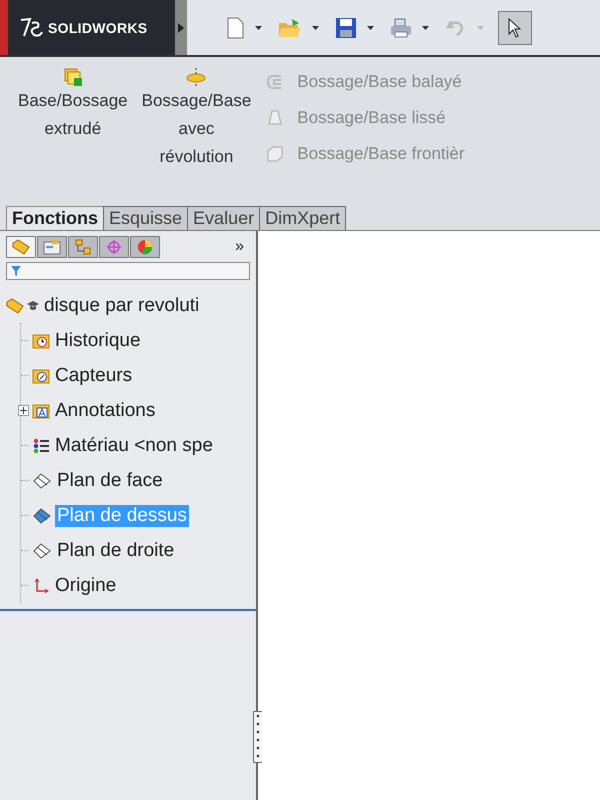 This screenshot has height=800, width=600. Describe the element at coordinates (257, 737) in the screenshot. I see `splitter-handle` at that location.